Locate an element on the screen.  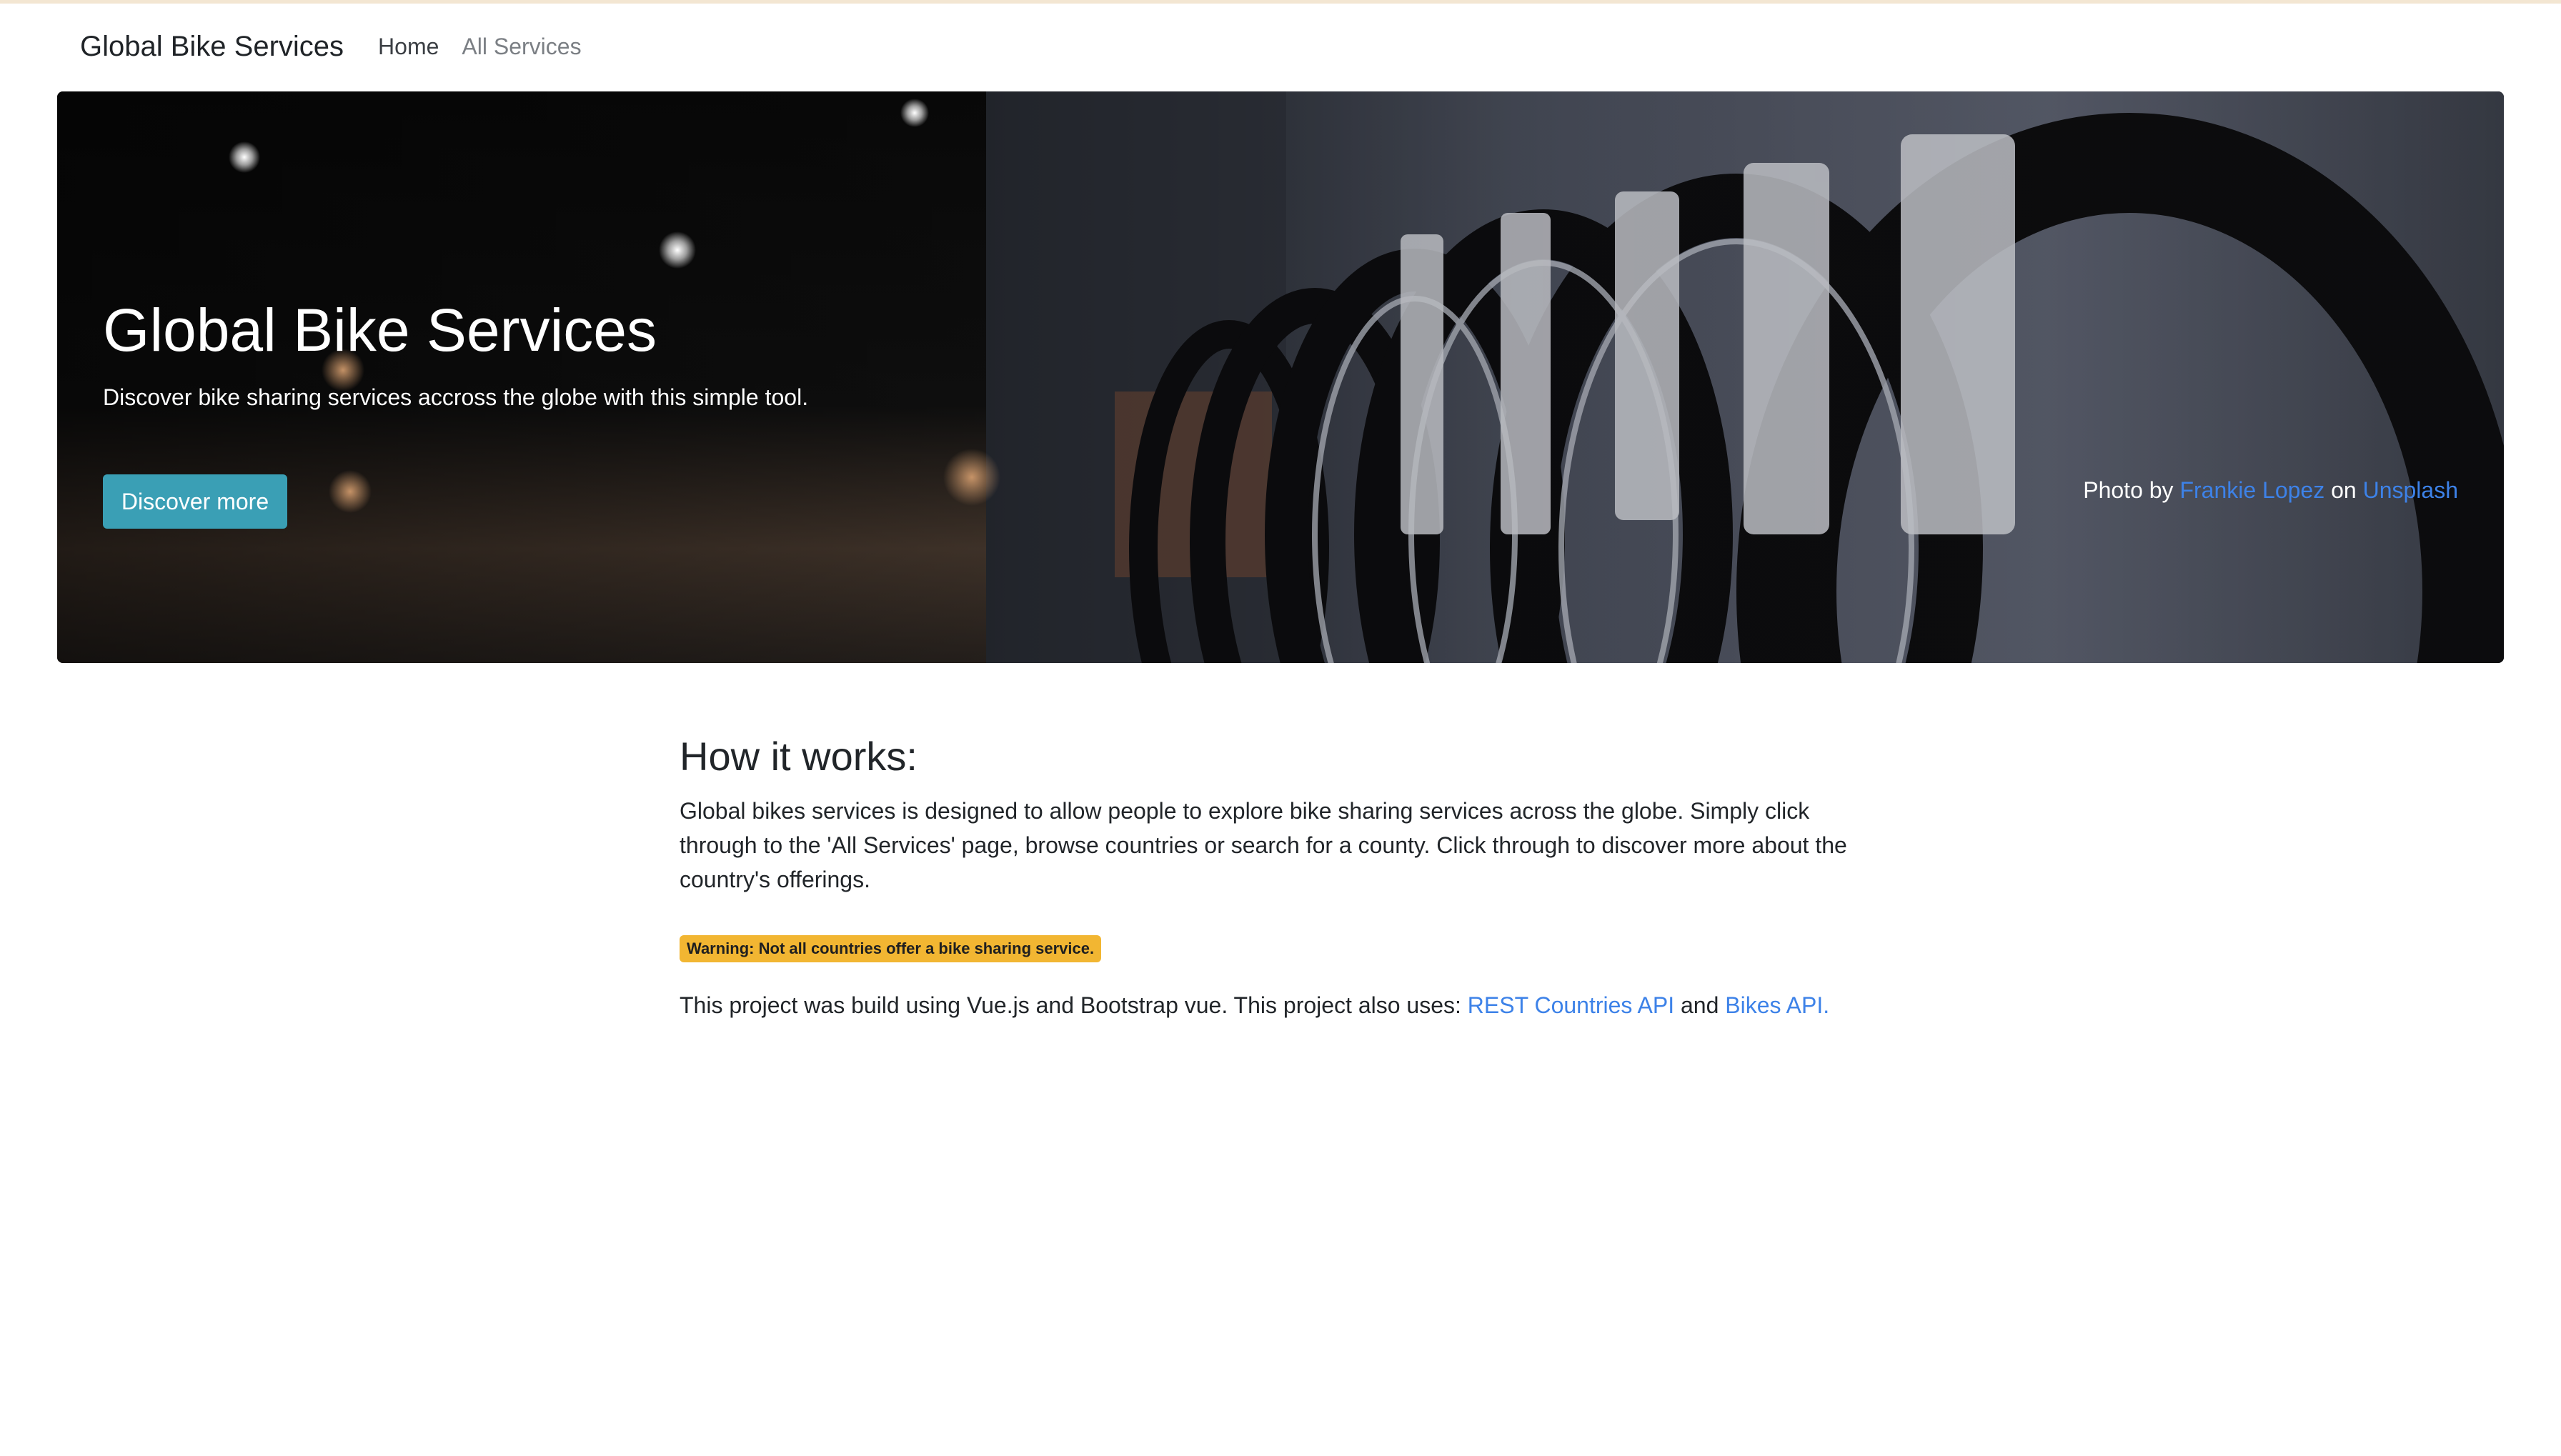
photographer-link: Frankie Lopez is located at coordinates (2251, 490).